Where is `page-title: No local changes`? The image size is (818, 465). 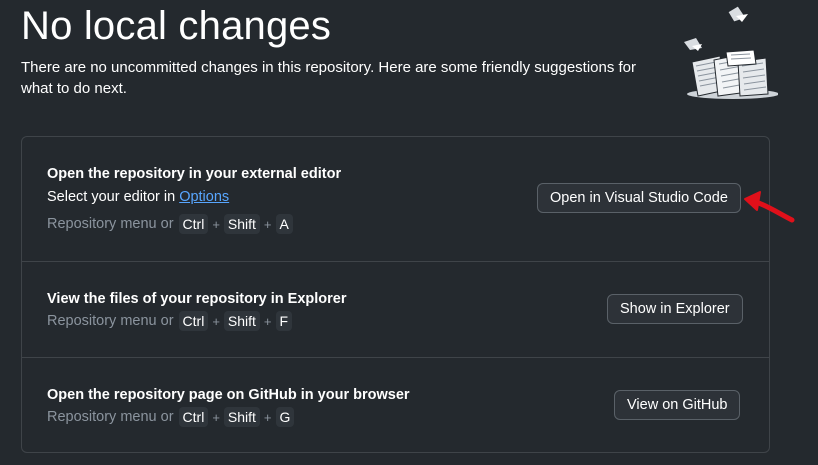
page-title: No local changes is located at coordinates (176, 26).